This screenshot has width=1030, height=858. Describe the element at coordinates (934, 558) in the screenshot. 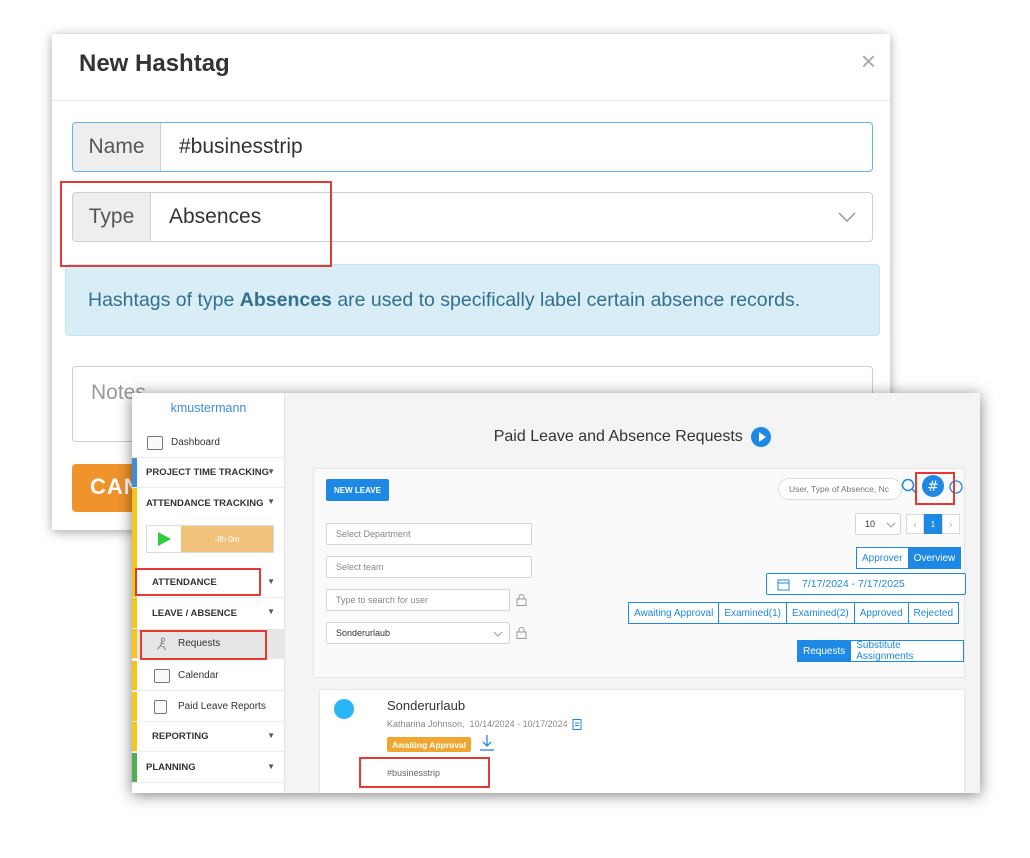

I see `overview-view-button: Overview` at that location.